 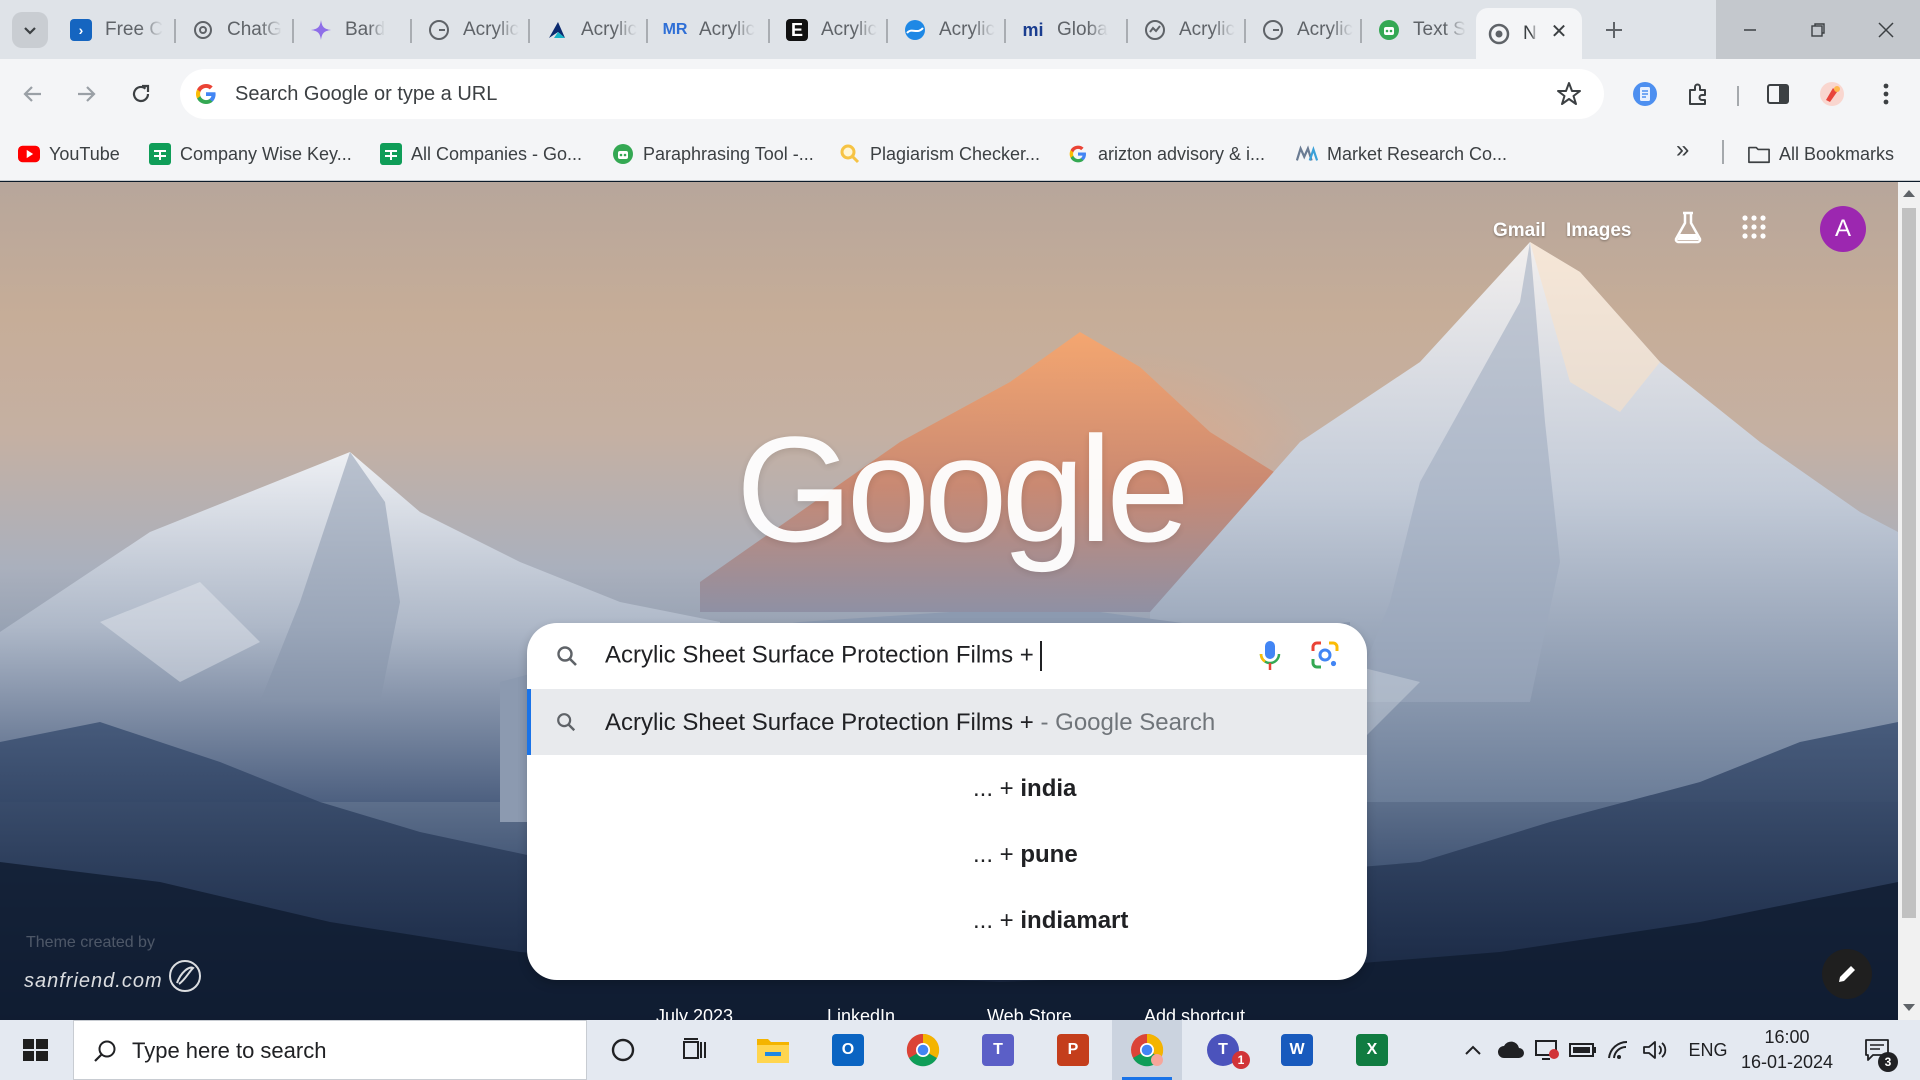 What do you see at coordinates (1049, 854) in the screenshot?
I see `suggestion-term: pune` at bounding box center [1049, 854].